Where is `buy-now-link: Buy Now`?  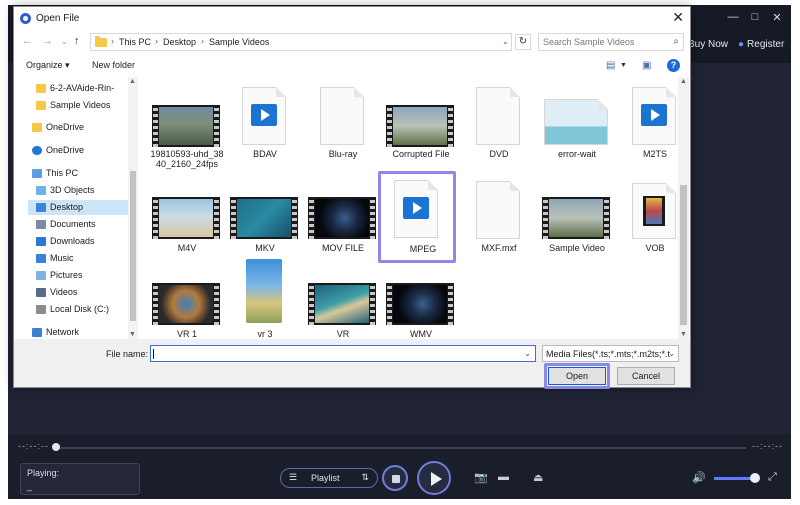 buy-now-link: Buy Now is located at coordinates (708, 44).